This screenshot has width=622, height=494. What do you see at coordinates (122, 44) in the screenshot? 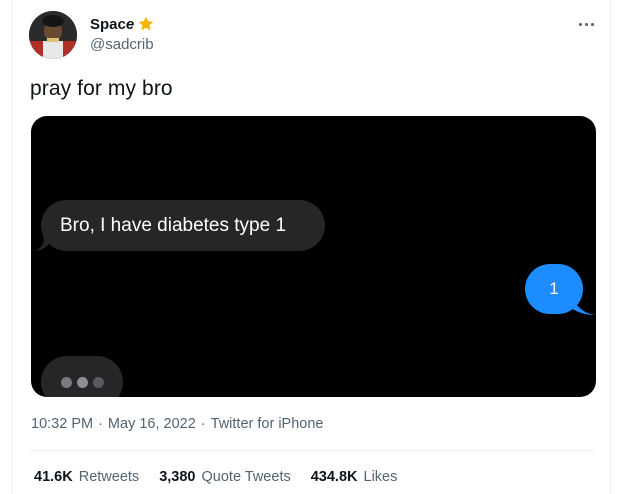
I see `author-handle: @sadcrib` at bounding box center [122, 44].